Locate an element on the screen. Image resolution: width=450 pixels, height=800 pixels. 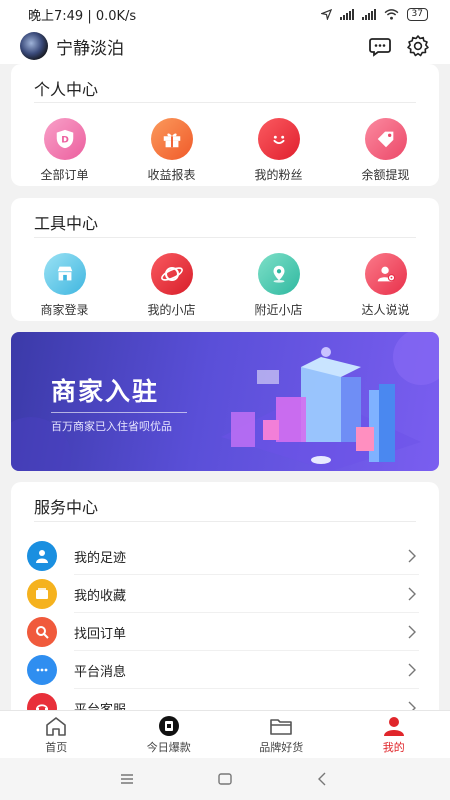
customer-service-icon is located at coordinates (42, 701).